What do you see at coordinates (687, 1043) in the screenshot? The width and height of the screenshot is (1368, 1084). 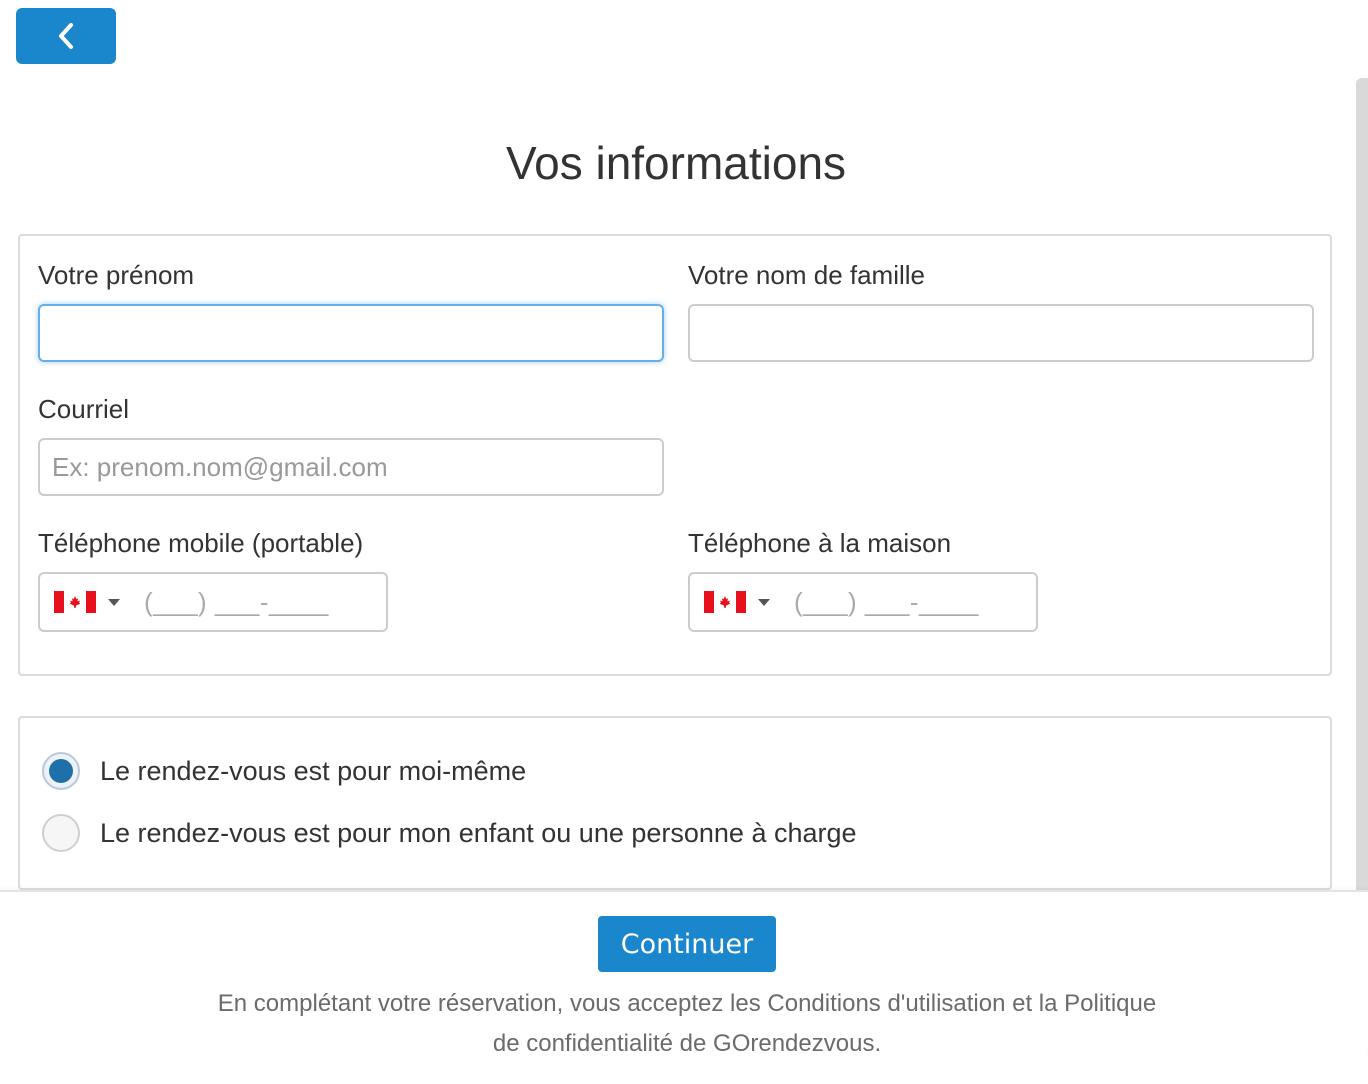 I see `terms-line-2: de confidentialité de GOrendezvous.` at bounding box center [687, 1043].